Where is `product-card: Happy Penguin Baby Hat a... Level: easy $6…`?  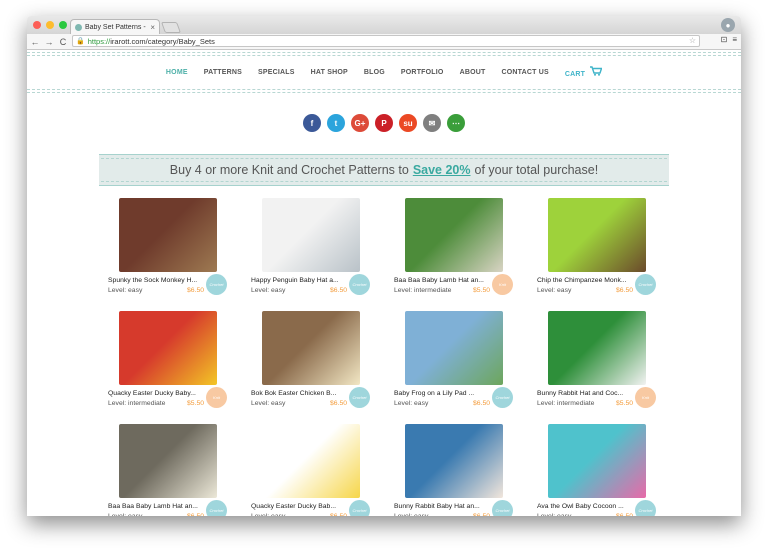 product-card: Happy Penguin Baby Hat a... Level: easy $6… is located at coordinates (313, 249).